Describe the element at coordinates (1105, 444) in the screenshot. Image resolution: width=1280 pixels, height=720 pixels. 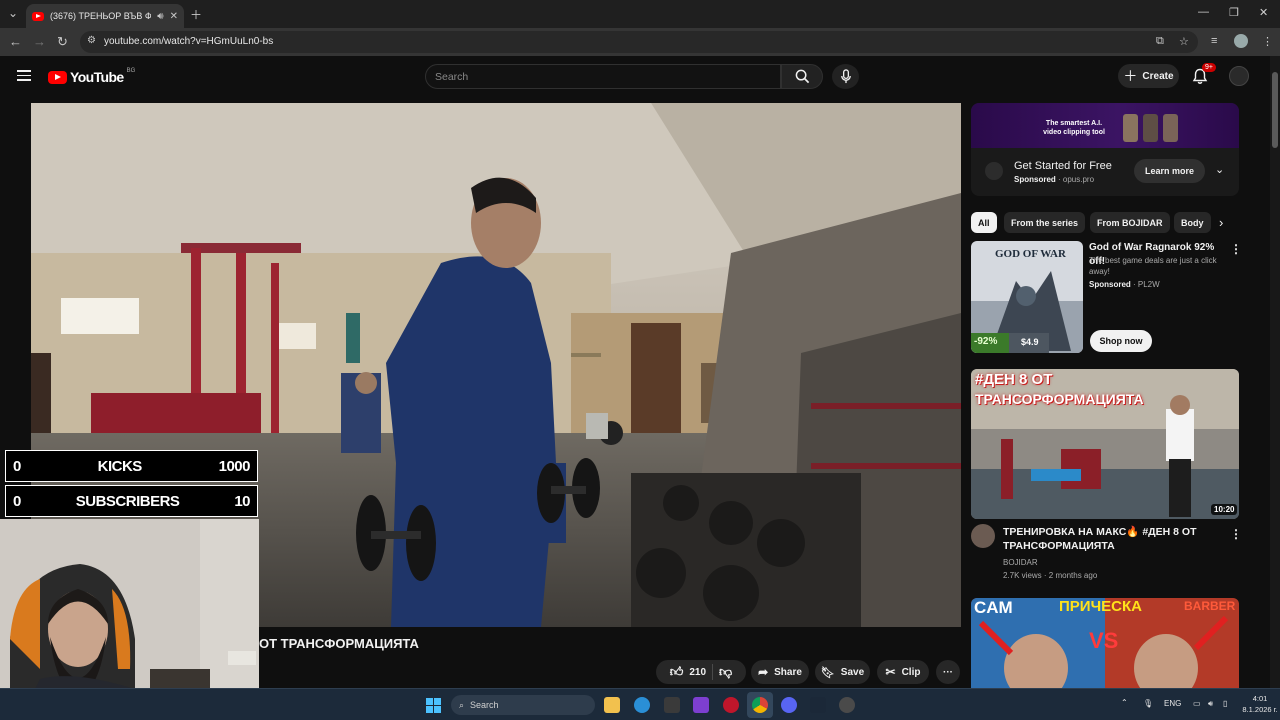
I see `video-thumbnail-1: #ДЕН 8 ОТ ТРАНСОРФОРМАЦИЯТА` at that location.